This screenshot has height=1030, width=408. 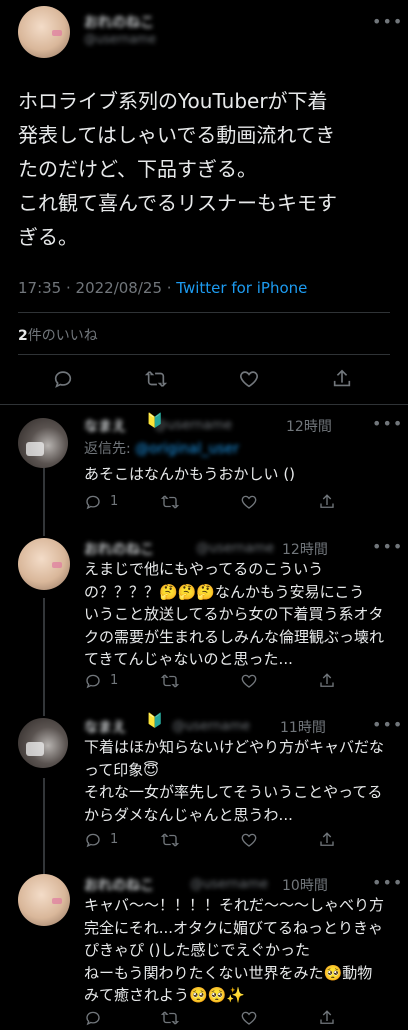 What do you see at coordinates (48, 237) in the screenshot?
I see `tweet-text-line: ぎる。` at bounding box center [48, 237].